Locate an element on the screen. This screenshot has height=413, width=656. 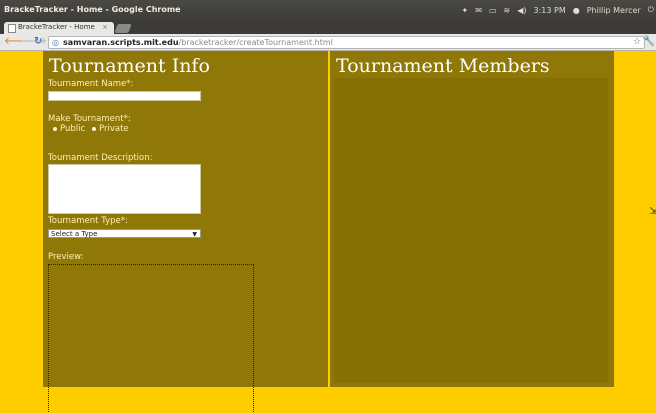
public-radio: Public is located at coordinates (69, 129).